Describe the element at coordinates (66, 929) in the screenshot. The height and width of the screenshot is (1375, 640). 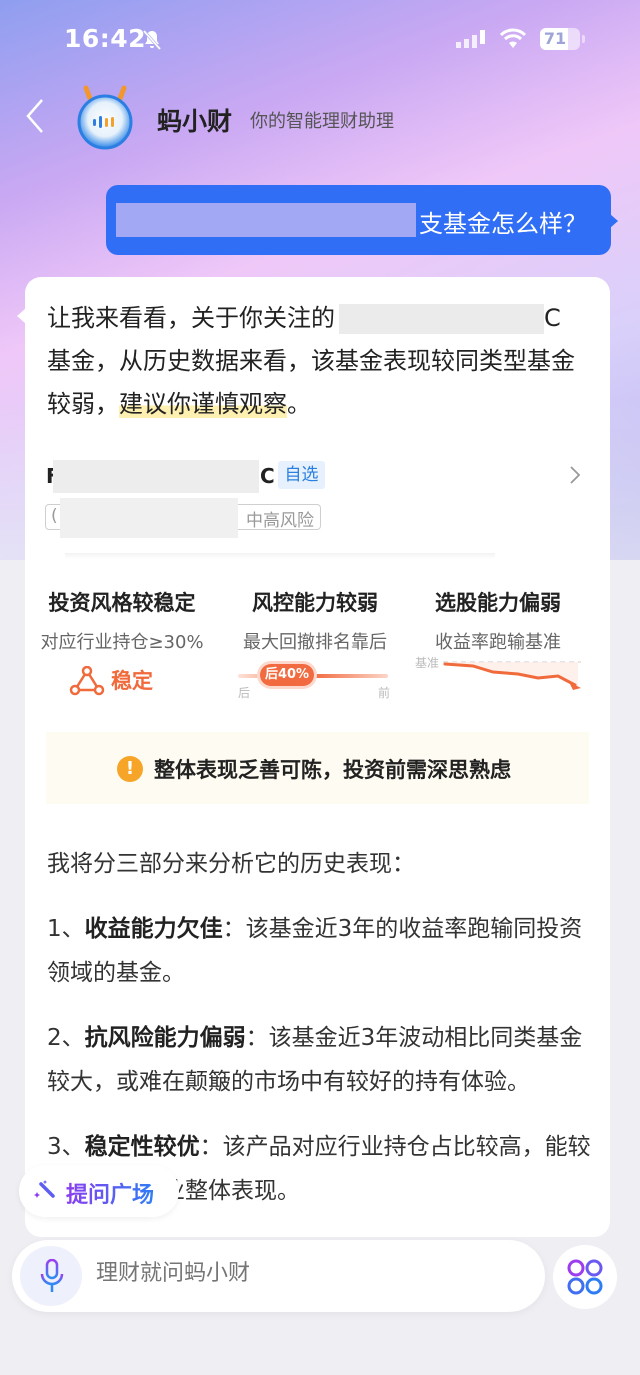
I see `point-prefix: 1、` at that location.